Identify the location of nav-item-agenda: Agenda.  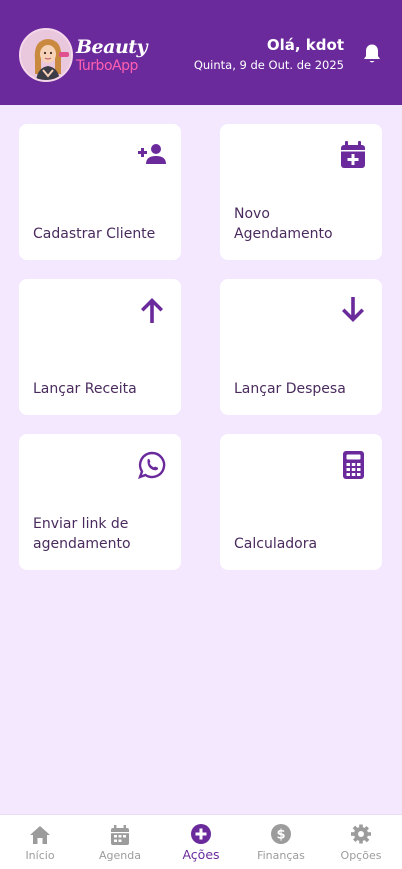
(120, 842).